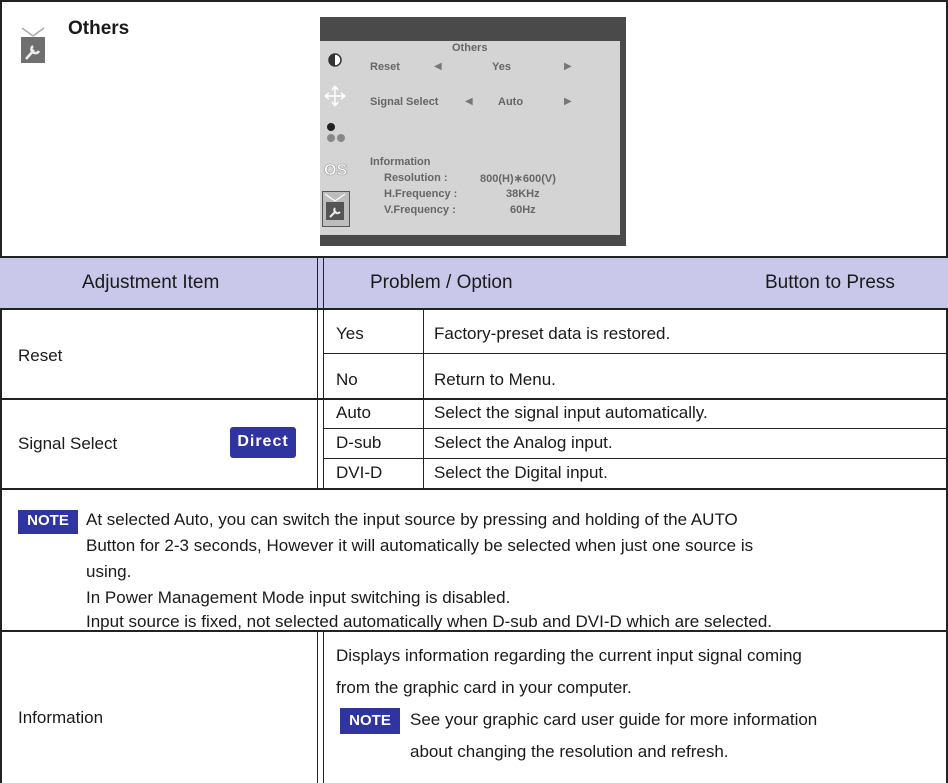 This screenshot has height=783, width=948. What do you see at coordinates (470, 48) in the screenshot?
I see `osd-title: Others` at bounding box center [470, 48].